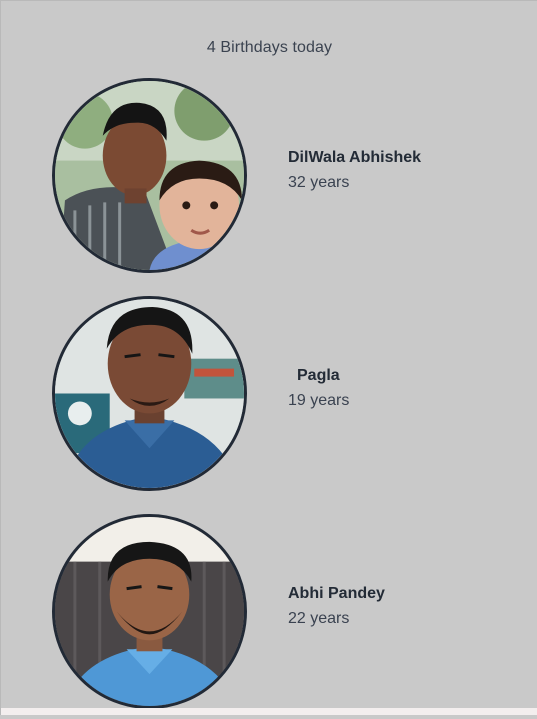 Image resolution: width=537 pixels, height=719 pixels. What do you see at coordinates (269, 47) in the screenshot?
I see `birthday-count-heading: 4 Birthdays today` at bounding box center [269, 47].